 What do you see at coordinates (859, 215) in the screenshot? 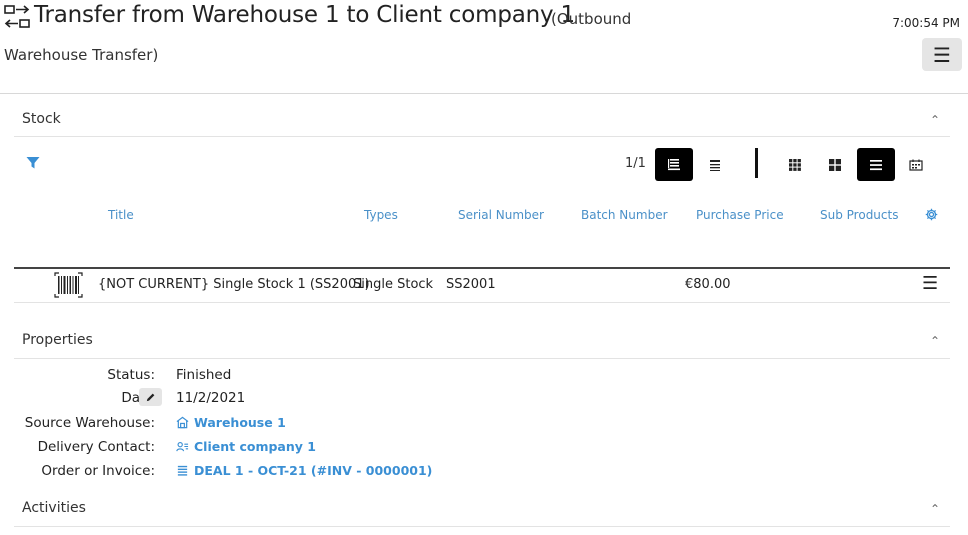
I see `column-header-sub-products: Sub Products` at bounding box center [859, 215].